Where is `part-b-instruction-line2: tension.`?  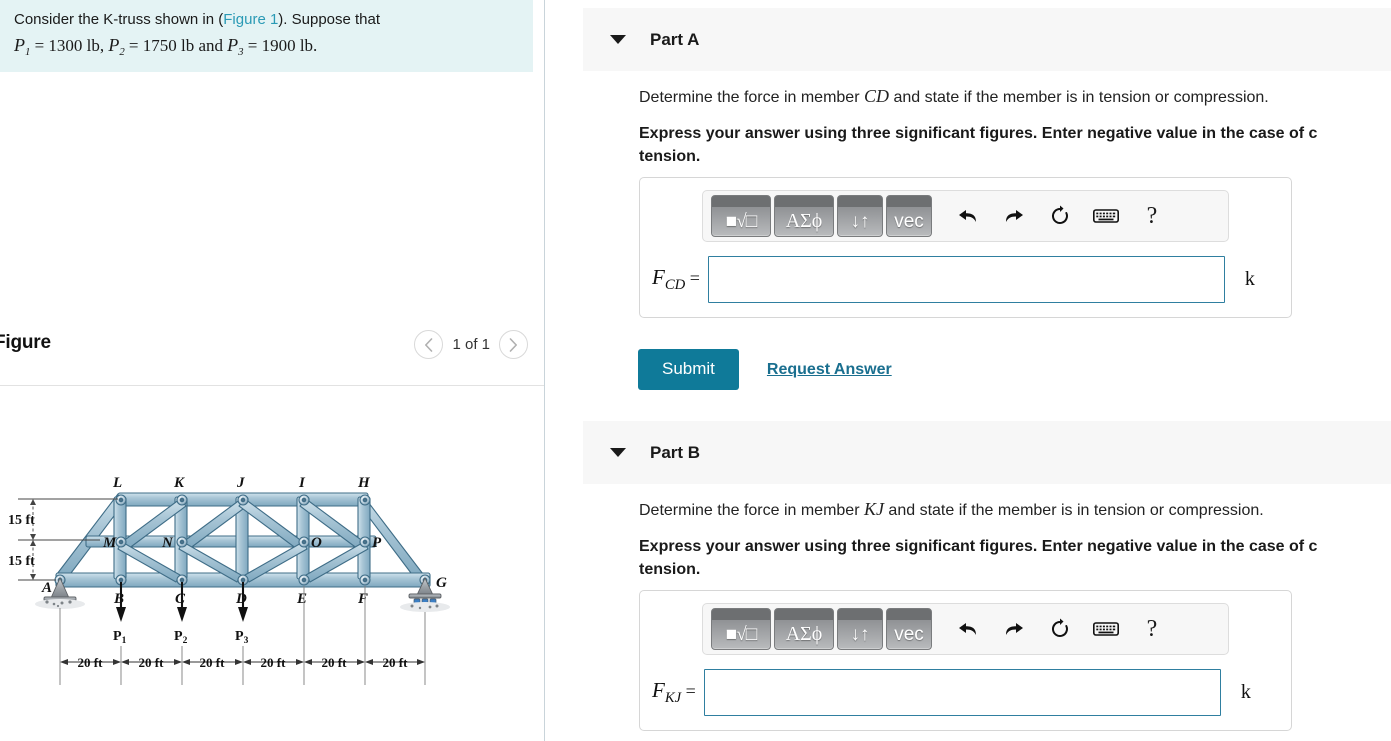
part-b-instruction-line2: tension. is located at coordinates (670, 569).